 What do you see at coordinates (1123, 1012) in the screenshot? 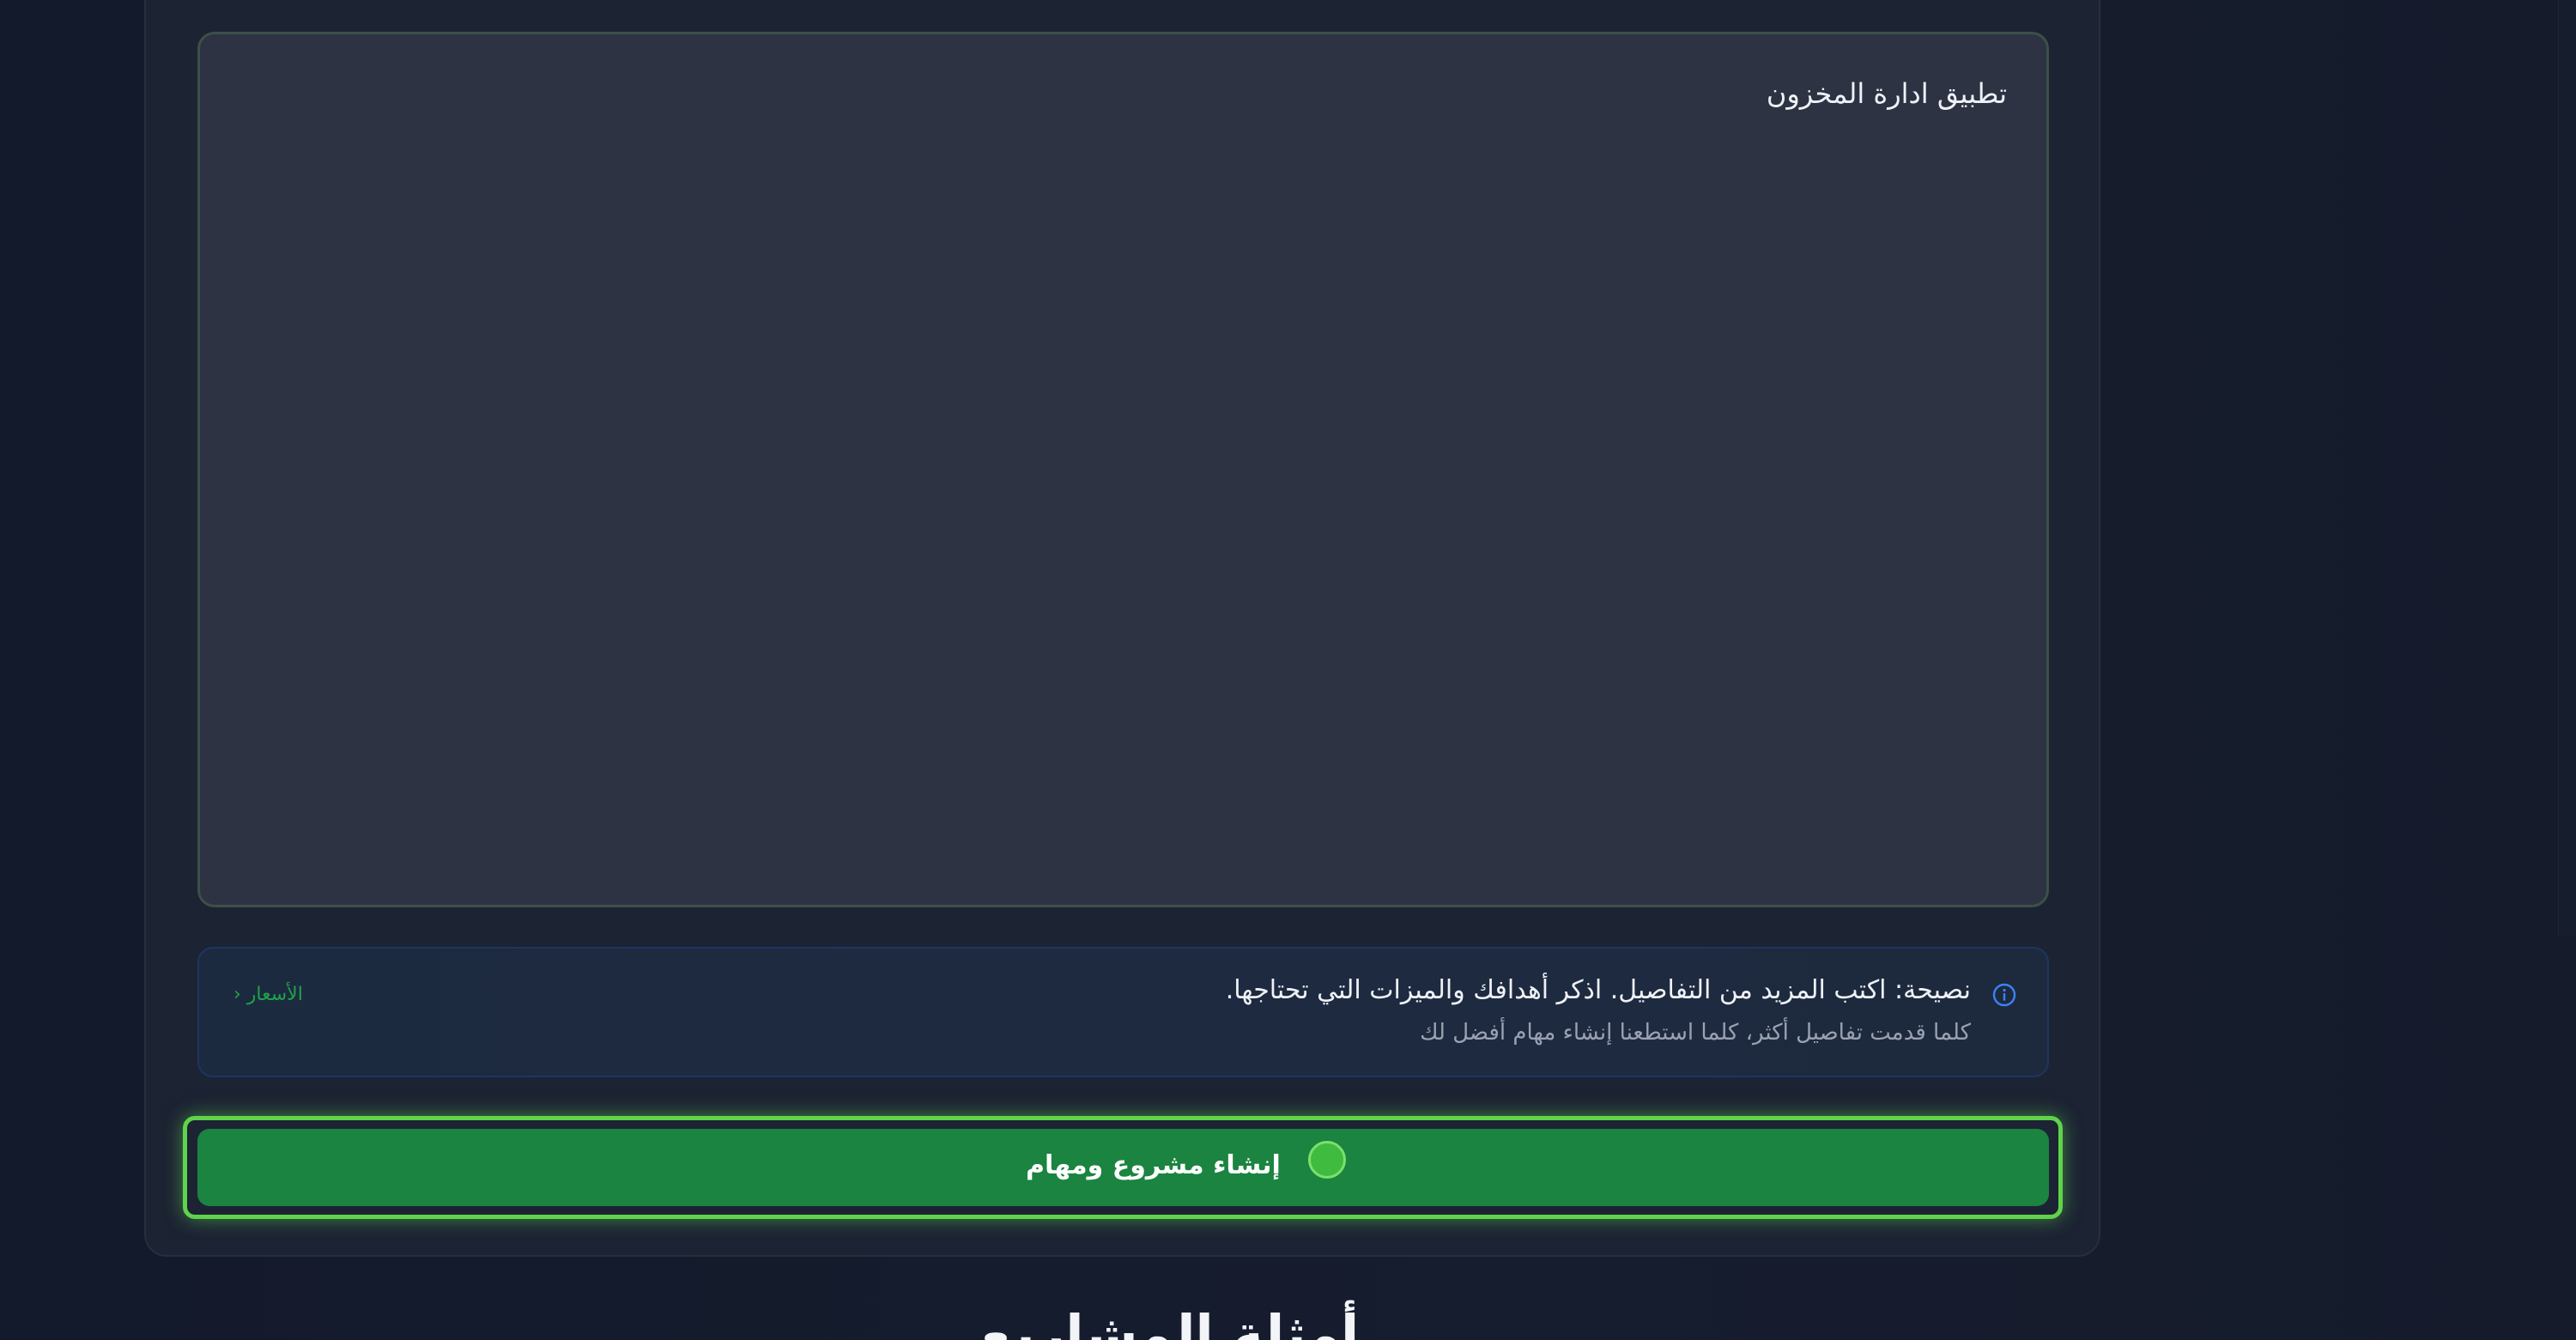
I see `tip-box` at bounding box center [1123, 1012].